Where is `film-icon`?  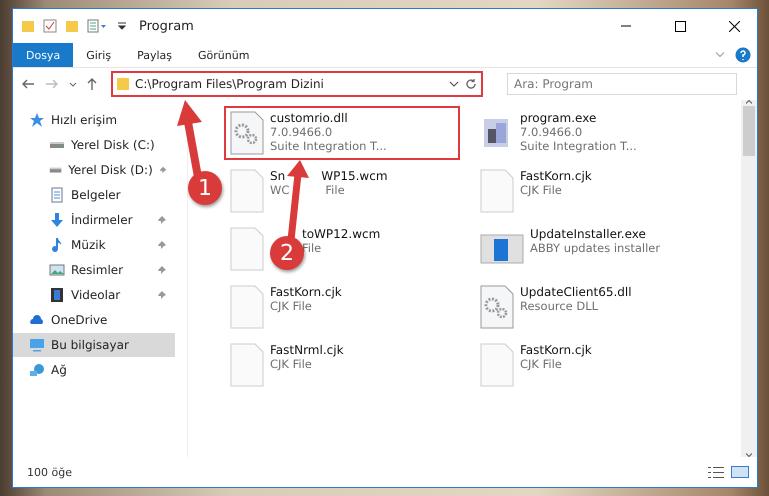 film-icon is located at coordinates (57, 295).